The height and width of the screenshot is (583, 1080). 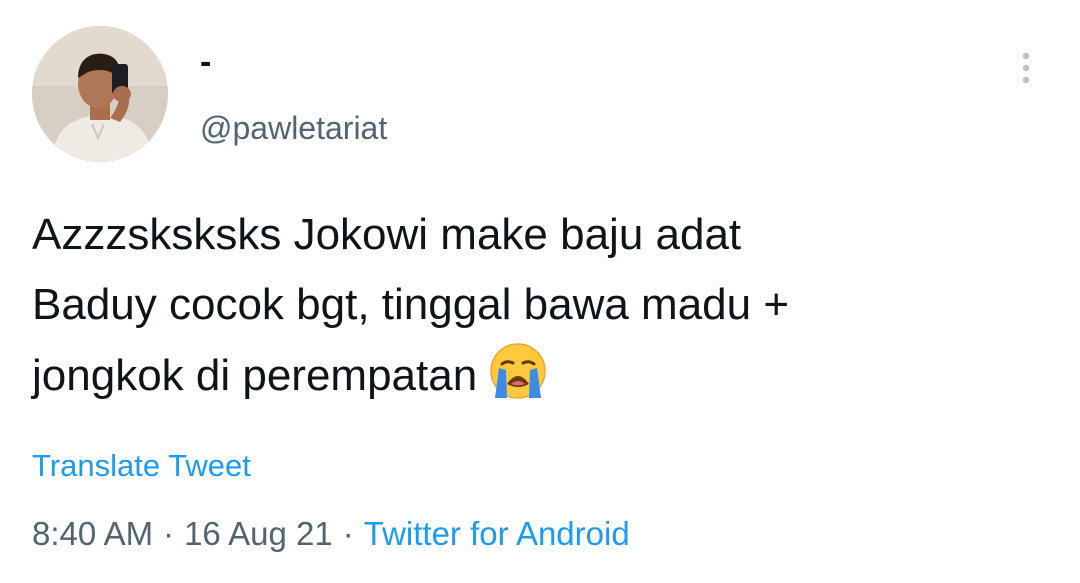 What do you see at coordinates (255, 375) in the screenshot?
I see `tweet-text-line: jongkok di perempatan` at bounding box center [255, 375].